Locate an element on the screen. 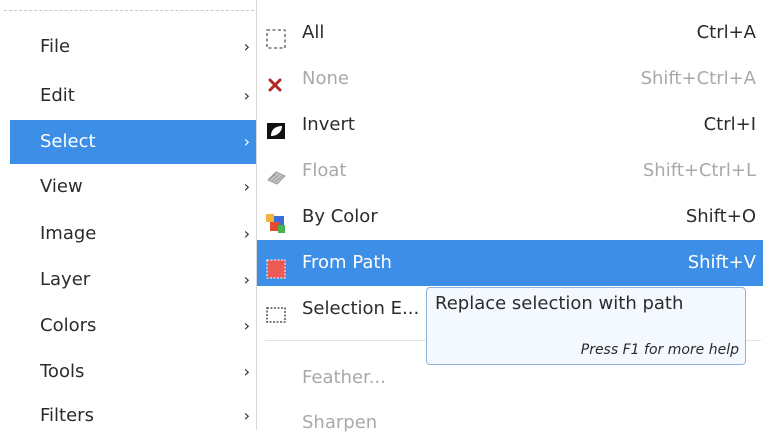  submenu-item-label: From Path is located at coordinates (347, 262).